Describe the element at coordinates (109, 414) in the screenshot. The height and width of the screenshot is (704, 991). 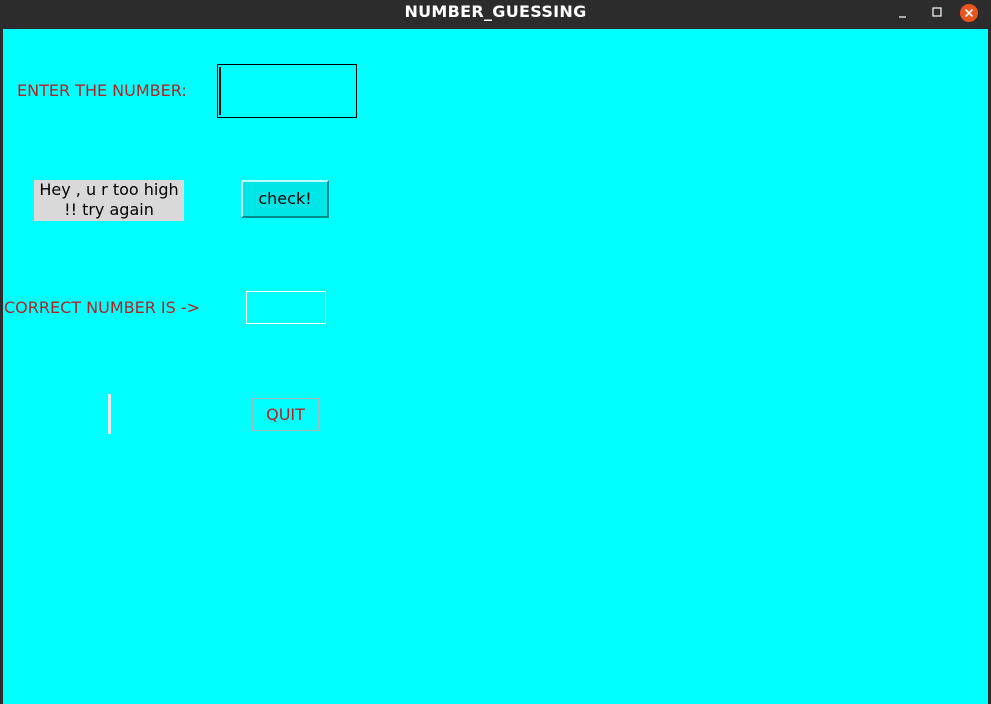
I see `vertical-separator` at that location.